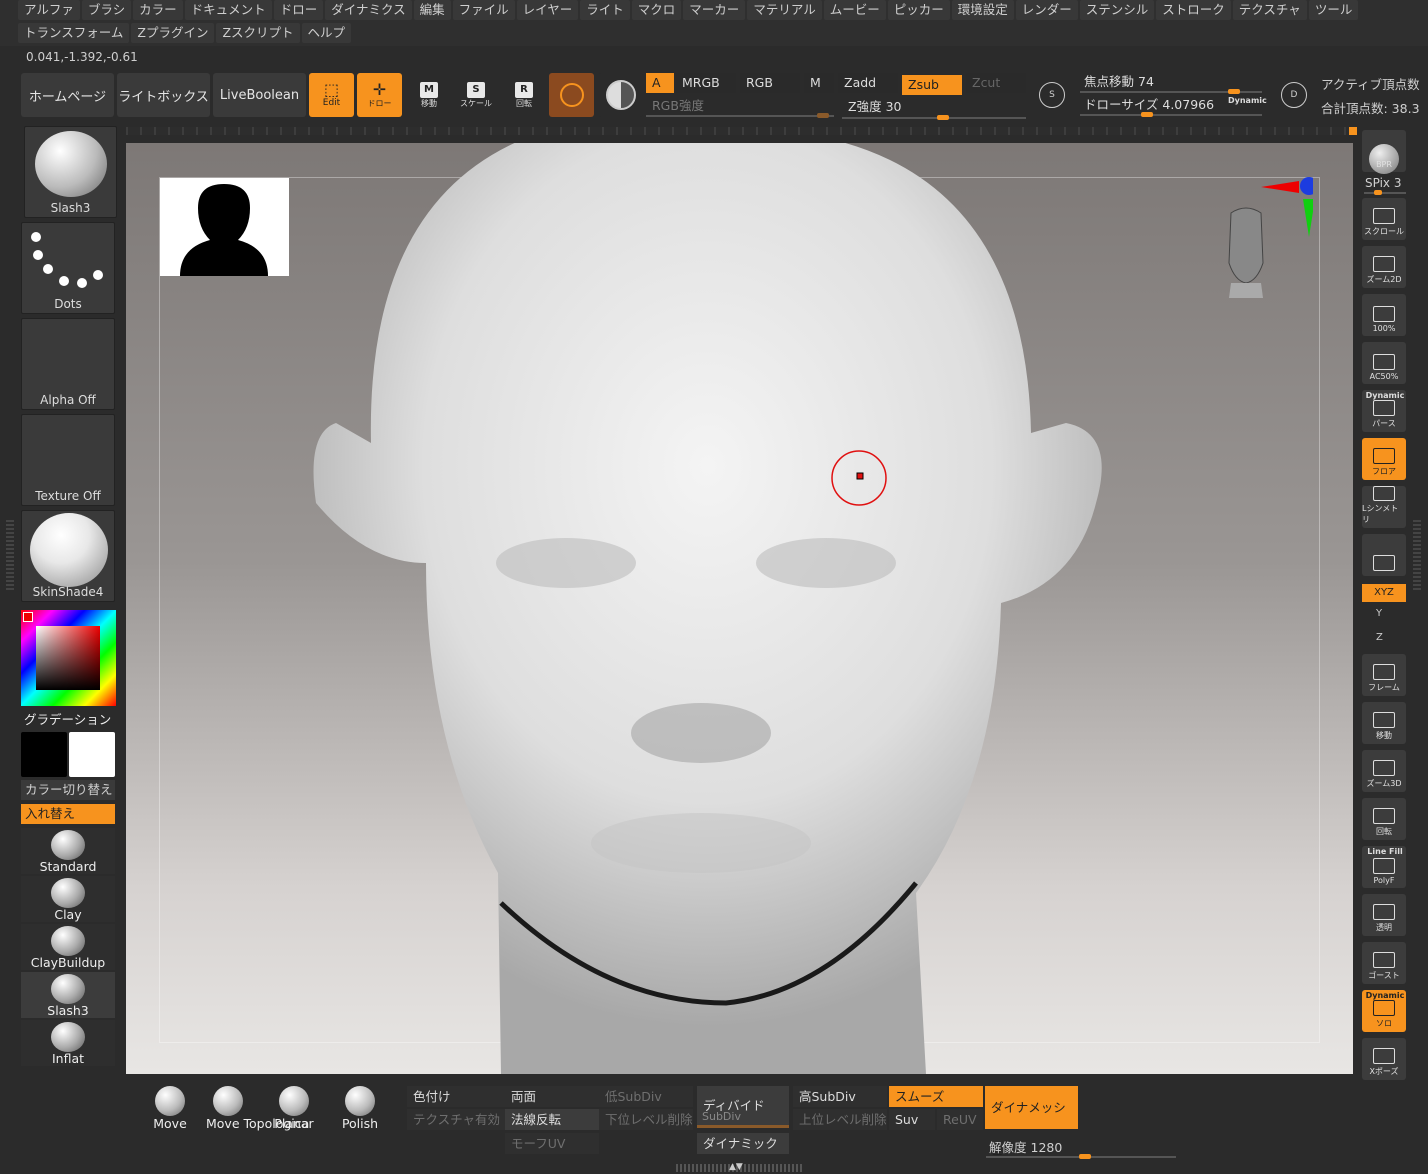 This screenshot has height=1174, width=1428. Describe the element at coordinates (1193, 10) in the screenshot. I see `menu-item: ストローク` at that location.